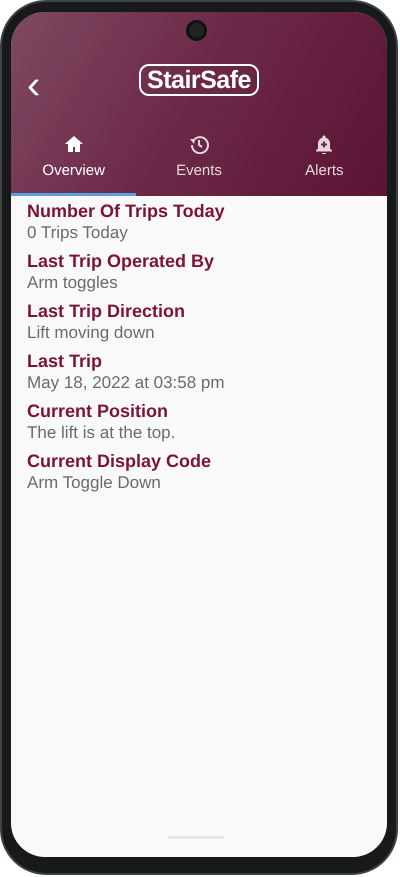 This screenshot has width=400, height=877. I want to click on detail-value: May 18, 2022 at 03:58 pm, so click(126, 383).